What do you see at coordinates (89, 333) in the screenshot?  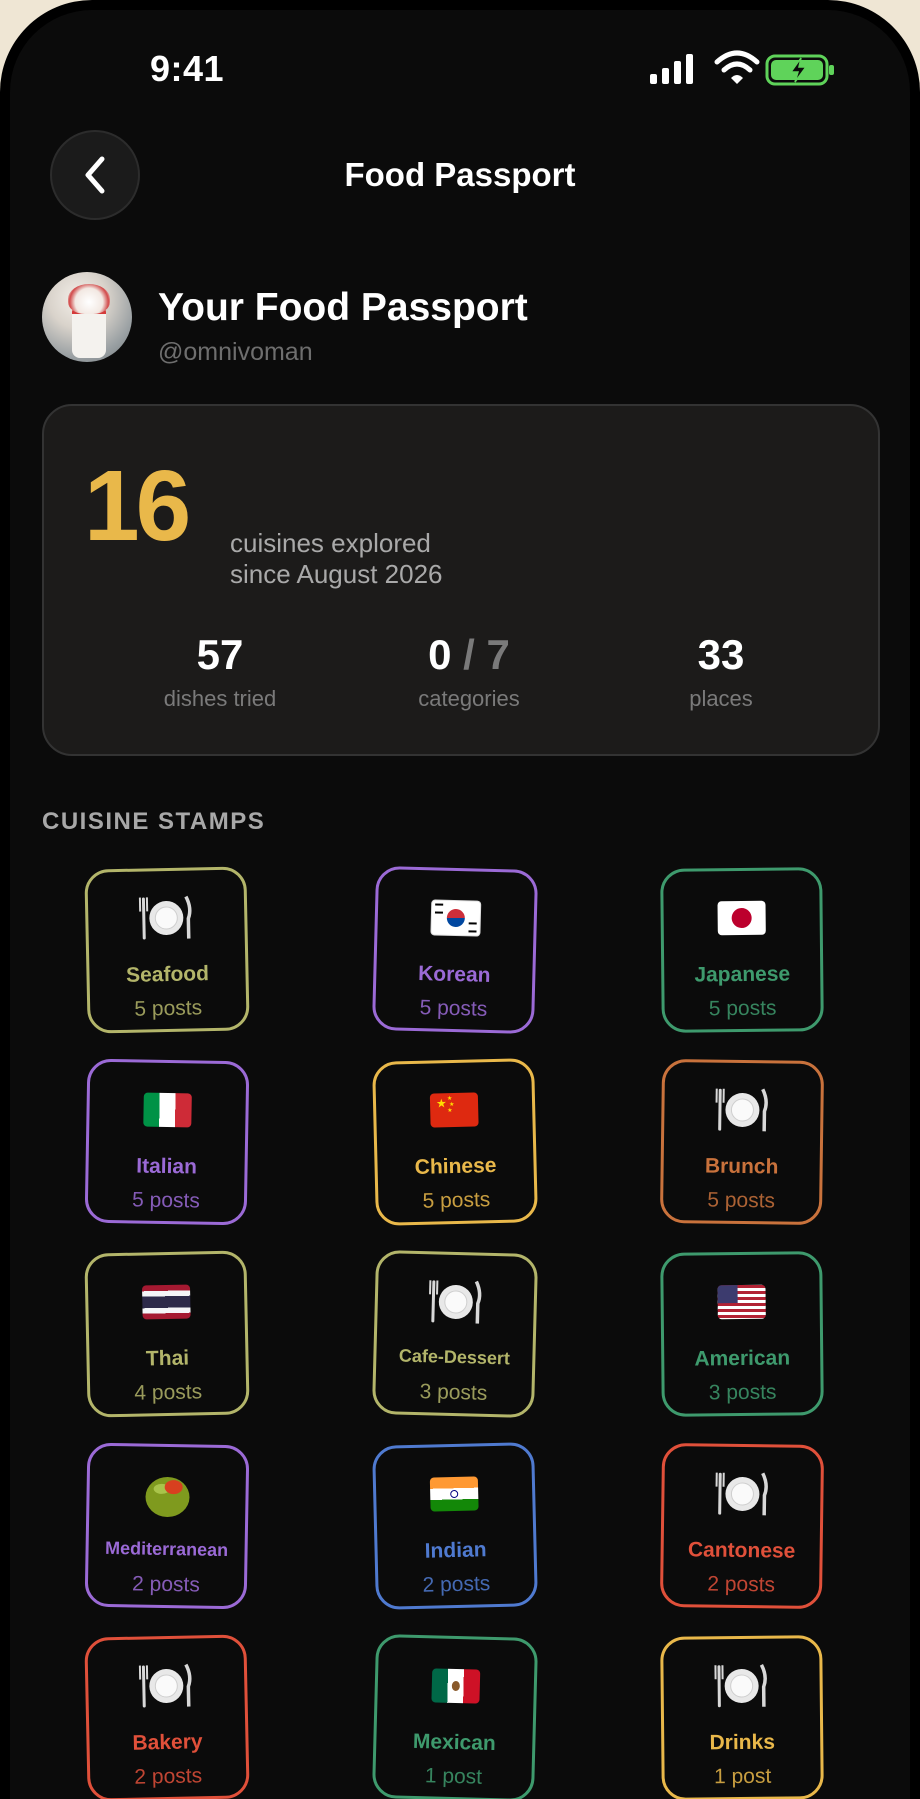 I see `avatar-cup` at bounding box center [89, 333].